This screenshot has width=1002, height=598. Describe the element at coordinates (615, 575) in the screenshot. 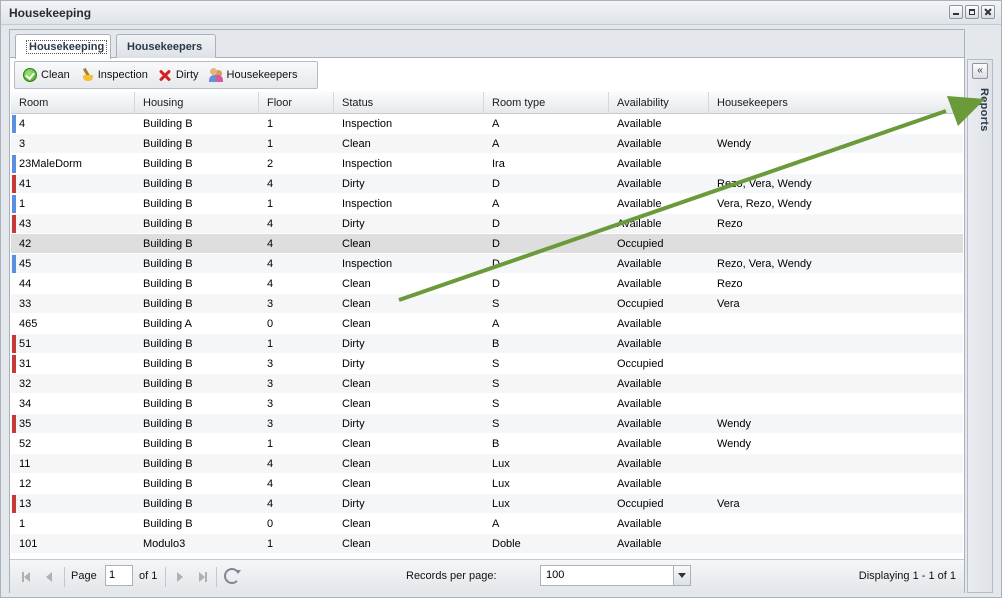

I see `records-per-page-select: 100` at that location.